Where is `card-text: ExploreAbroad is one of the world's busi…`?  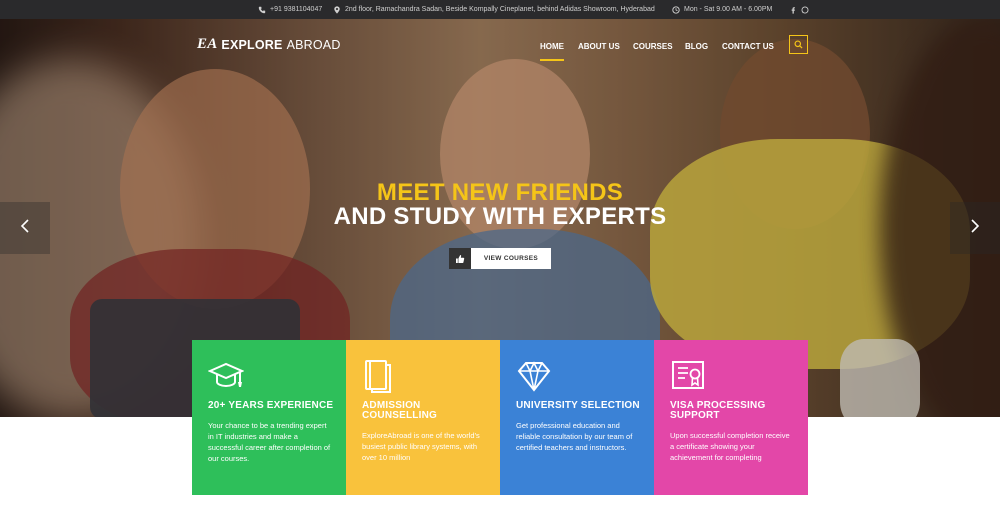
card-text: ExploreAbroad is one of the world's busi… is located at coordinates (421, 446).